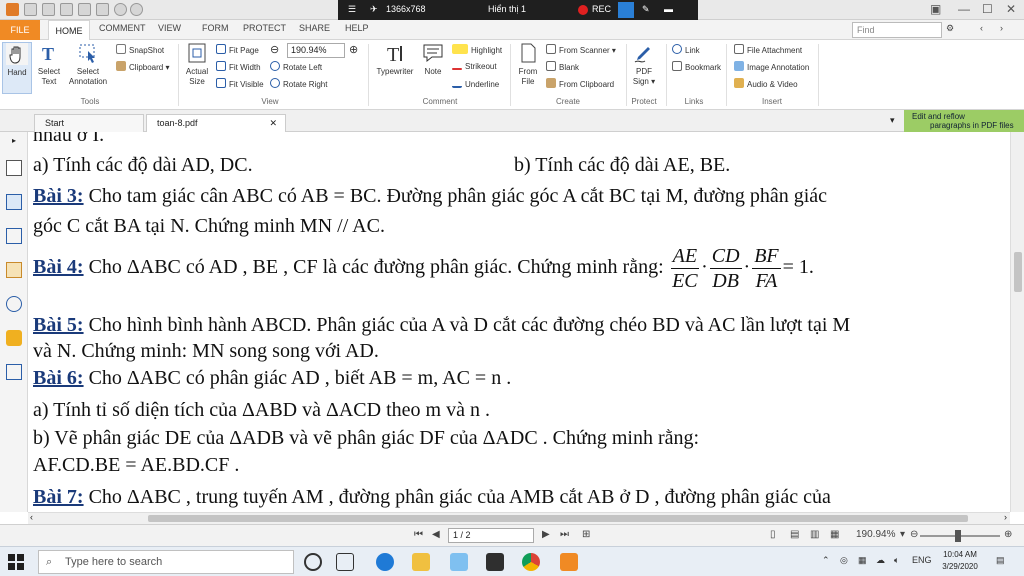 Image resolution: width=1024 pixels, height=576 pixels. I want to click on image-annotation-button: Image Annotation, so click(771, 68).